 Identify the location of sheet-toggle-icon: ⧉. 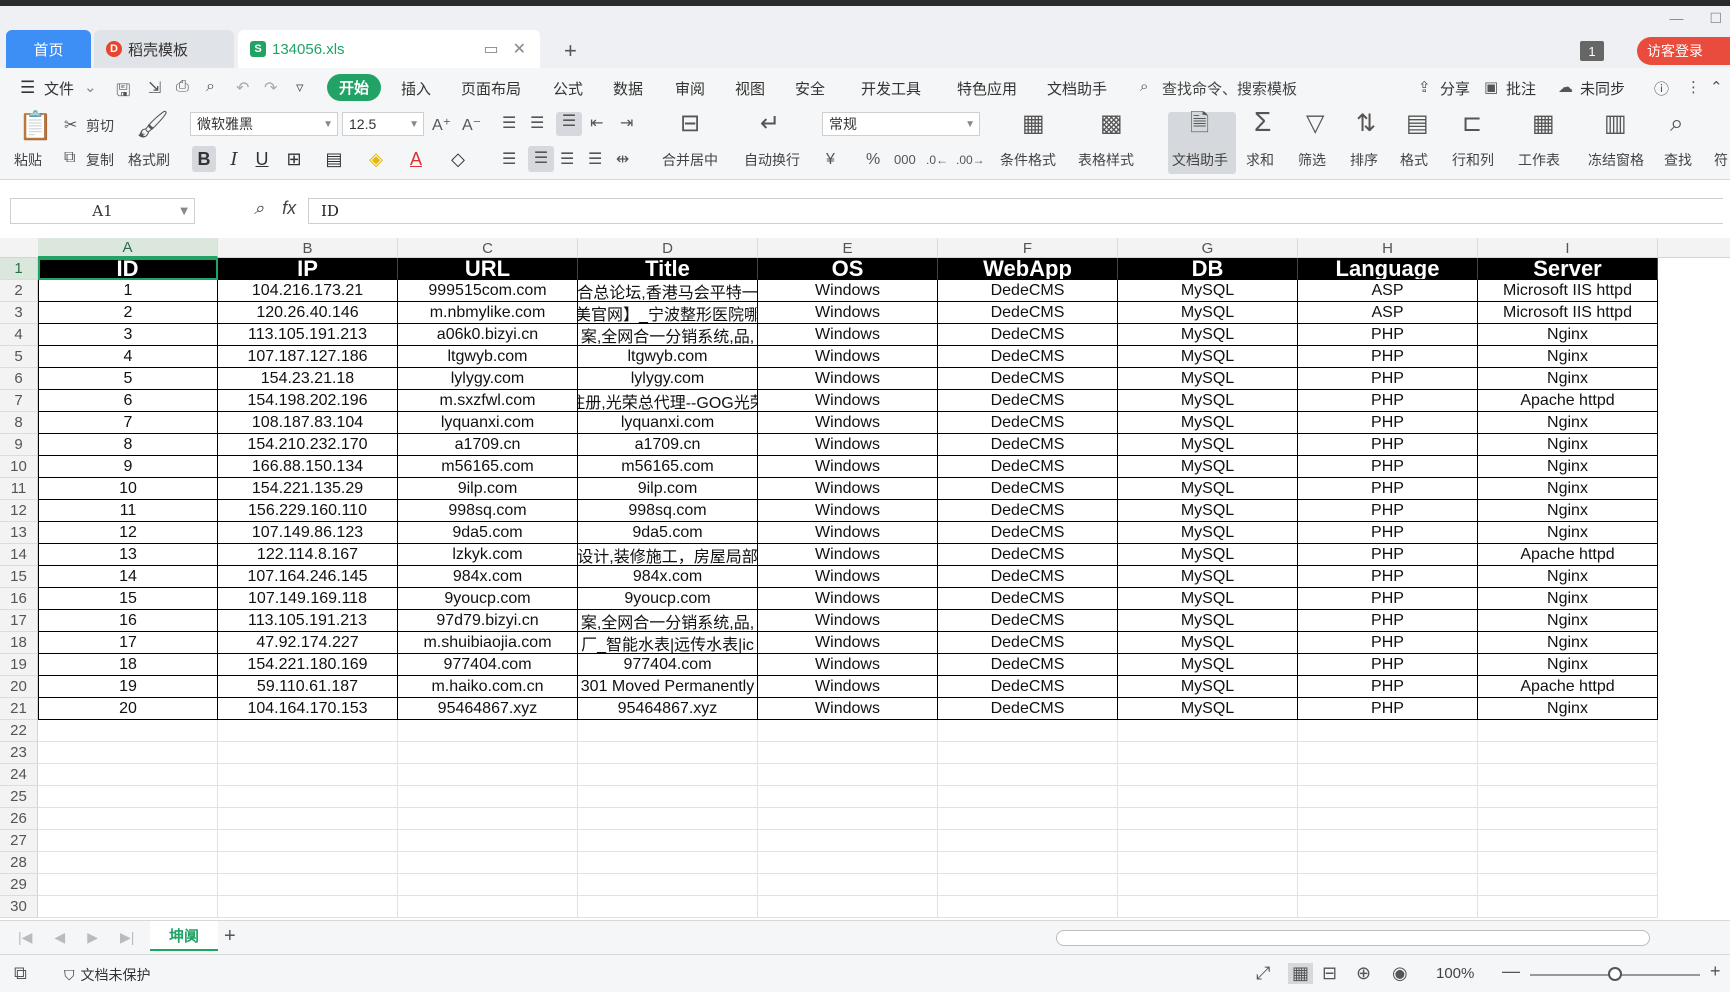
(20, 973).